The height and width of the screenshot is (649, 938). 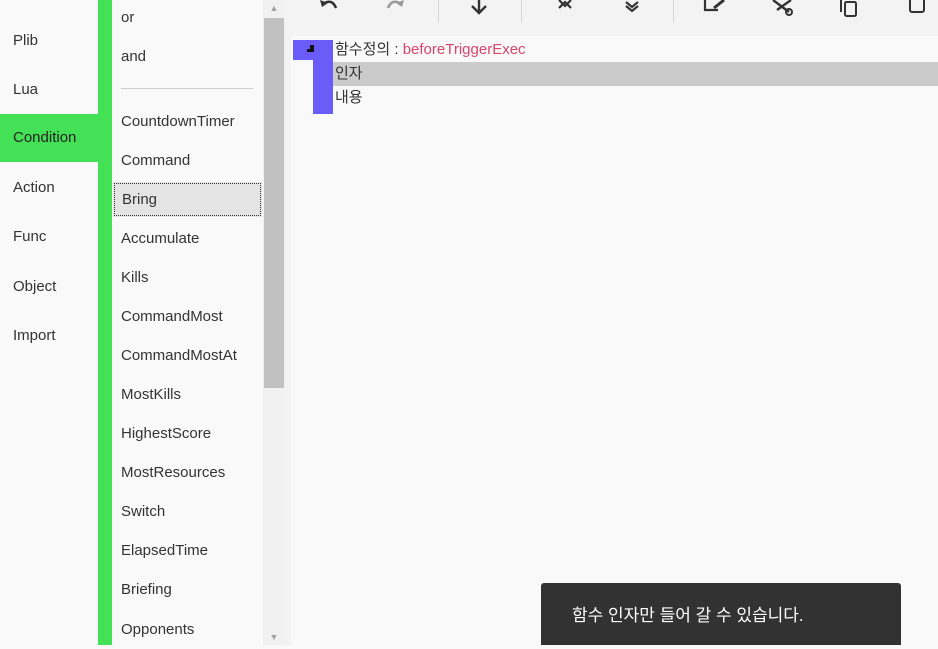 What do you see at coordinates (187, 472) in the screenshot?
I see `list-item-mostresources: MostResources` at bounding box center [187, 472].